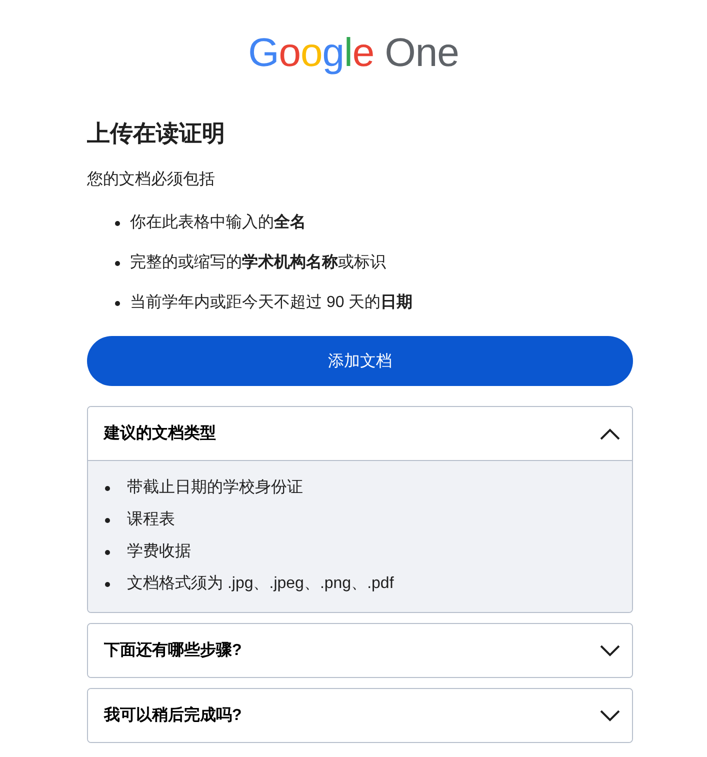 This screenshot has width=707, height=757. What do you see at coordinates (156, 133) in the screenshot?
I see `page-title: 上传在读证明` at bounding box center [156, 133].